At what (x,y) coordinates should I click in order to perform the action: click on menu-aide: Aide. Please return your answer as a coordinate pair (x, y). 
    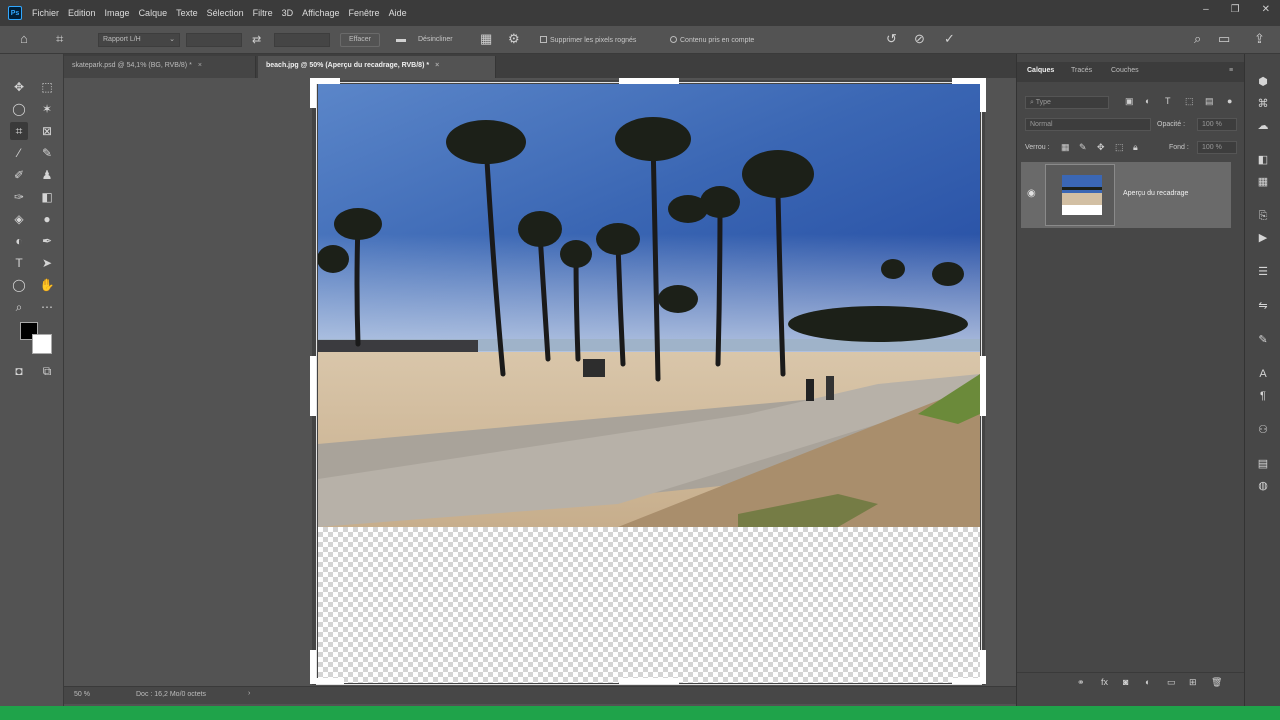
    Looking at the image, I should click on (398, 13).